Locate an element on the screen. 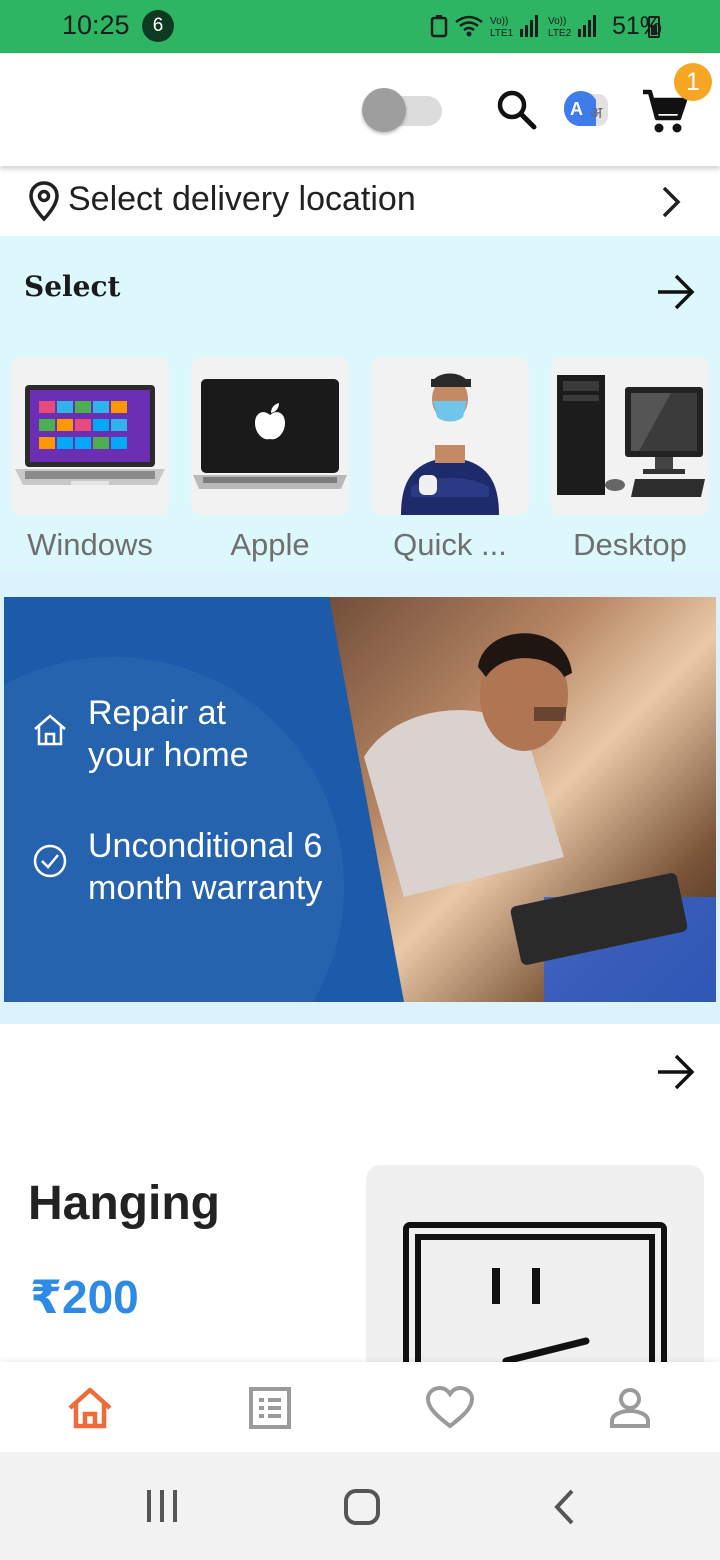  nav-orders is located at coordinates (270, 1408).